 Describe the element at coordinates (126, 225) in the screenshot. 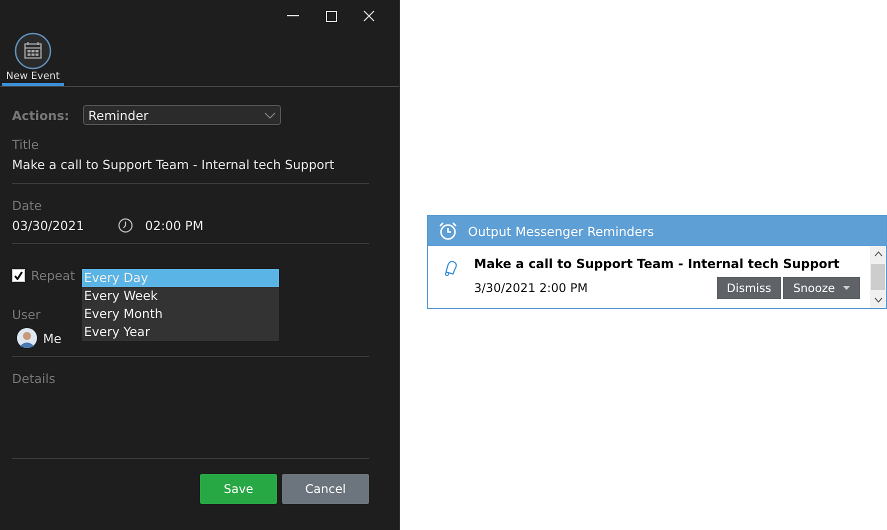

I see `clock-icon` at that location.